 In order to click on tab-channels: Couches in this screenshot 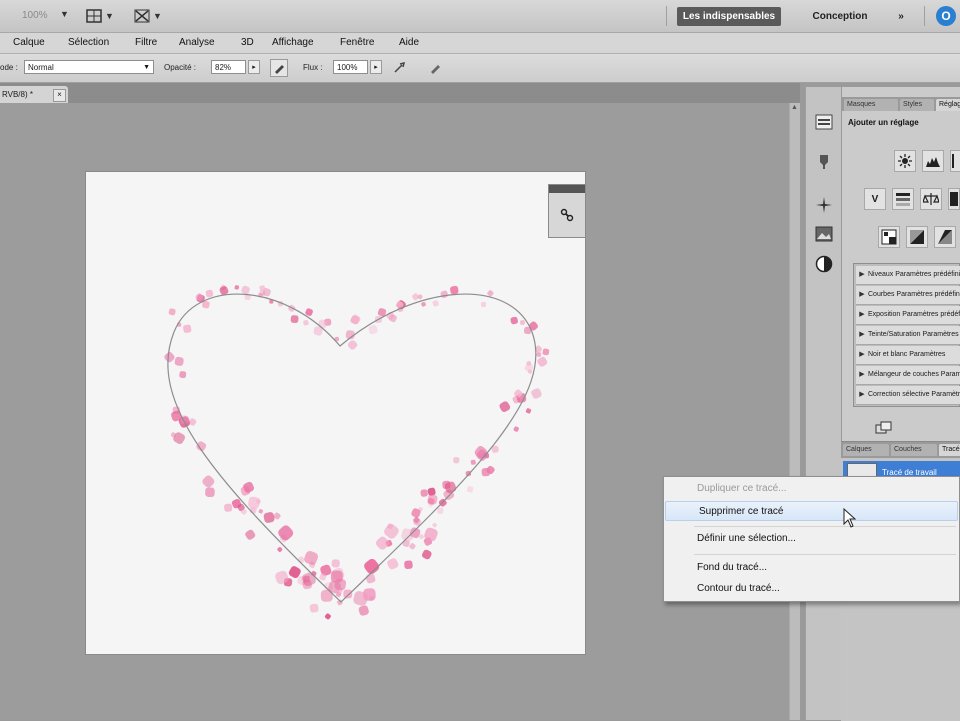, I will do `click(914, 450)`.